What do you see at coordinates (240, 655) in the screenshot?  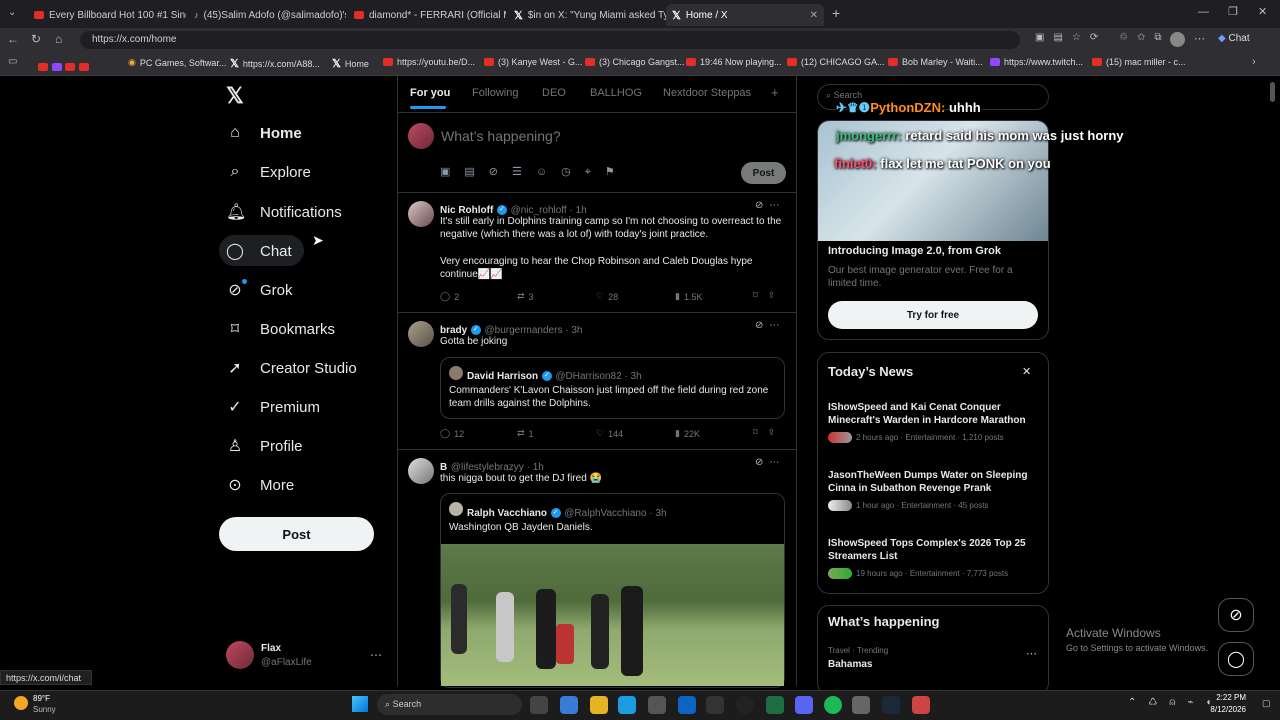 I see `account-avatar` at bounding box center [240, 655].